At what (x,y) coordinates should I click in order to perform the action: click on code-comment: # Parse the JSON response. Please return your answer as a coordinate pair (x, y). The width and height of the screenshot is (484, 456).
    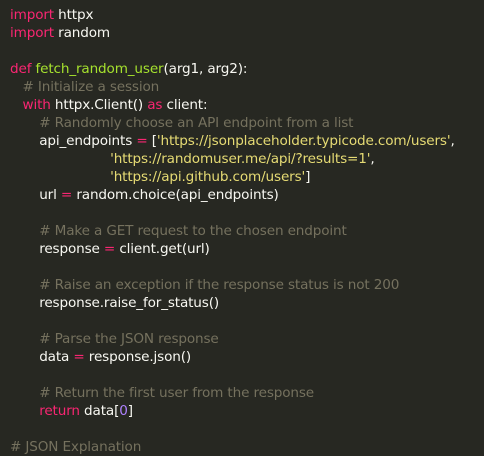
    Looking at the image, I should click on (129, 339).